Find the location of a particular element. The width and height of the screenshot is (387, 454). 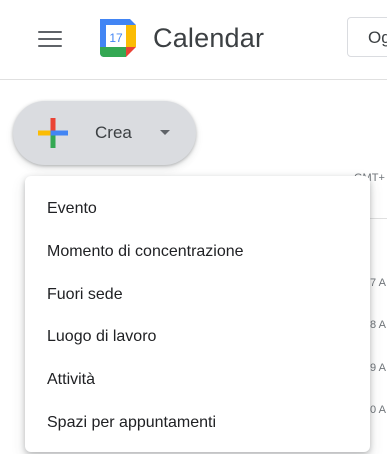

today-button-label: Og is located at coordinates (377, 37).